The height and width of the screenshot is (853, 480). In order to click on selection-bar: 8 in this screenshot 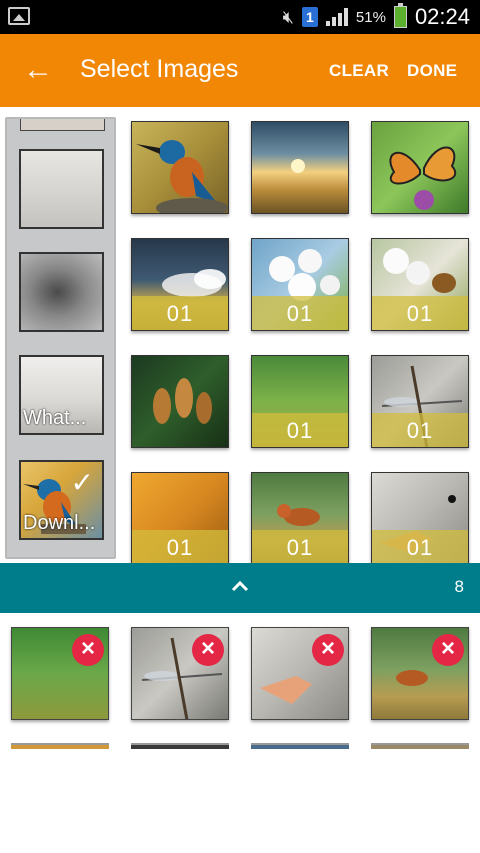, I will do `click(240, 588)`.